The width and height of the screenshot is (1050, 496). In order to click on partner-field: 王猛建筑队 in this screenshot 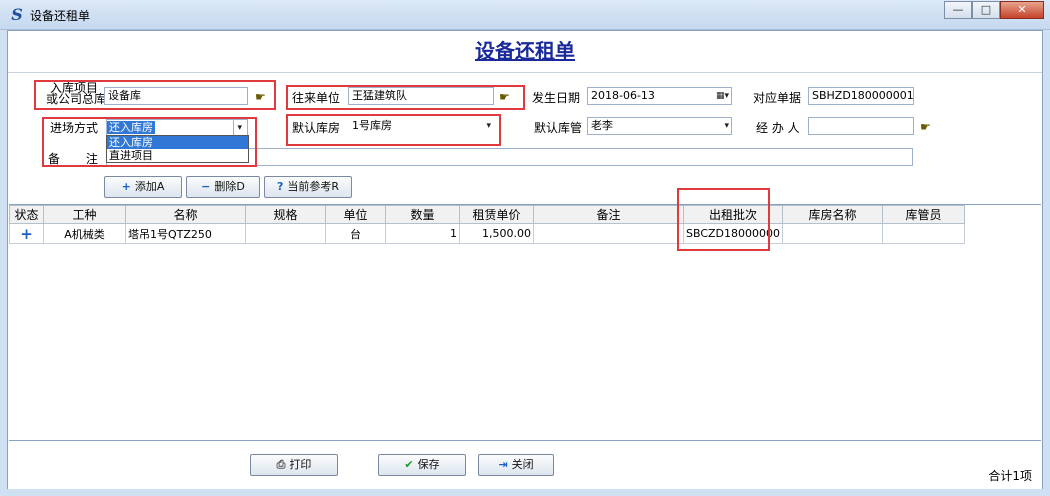, I will do `click(421, 96)`.